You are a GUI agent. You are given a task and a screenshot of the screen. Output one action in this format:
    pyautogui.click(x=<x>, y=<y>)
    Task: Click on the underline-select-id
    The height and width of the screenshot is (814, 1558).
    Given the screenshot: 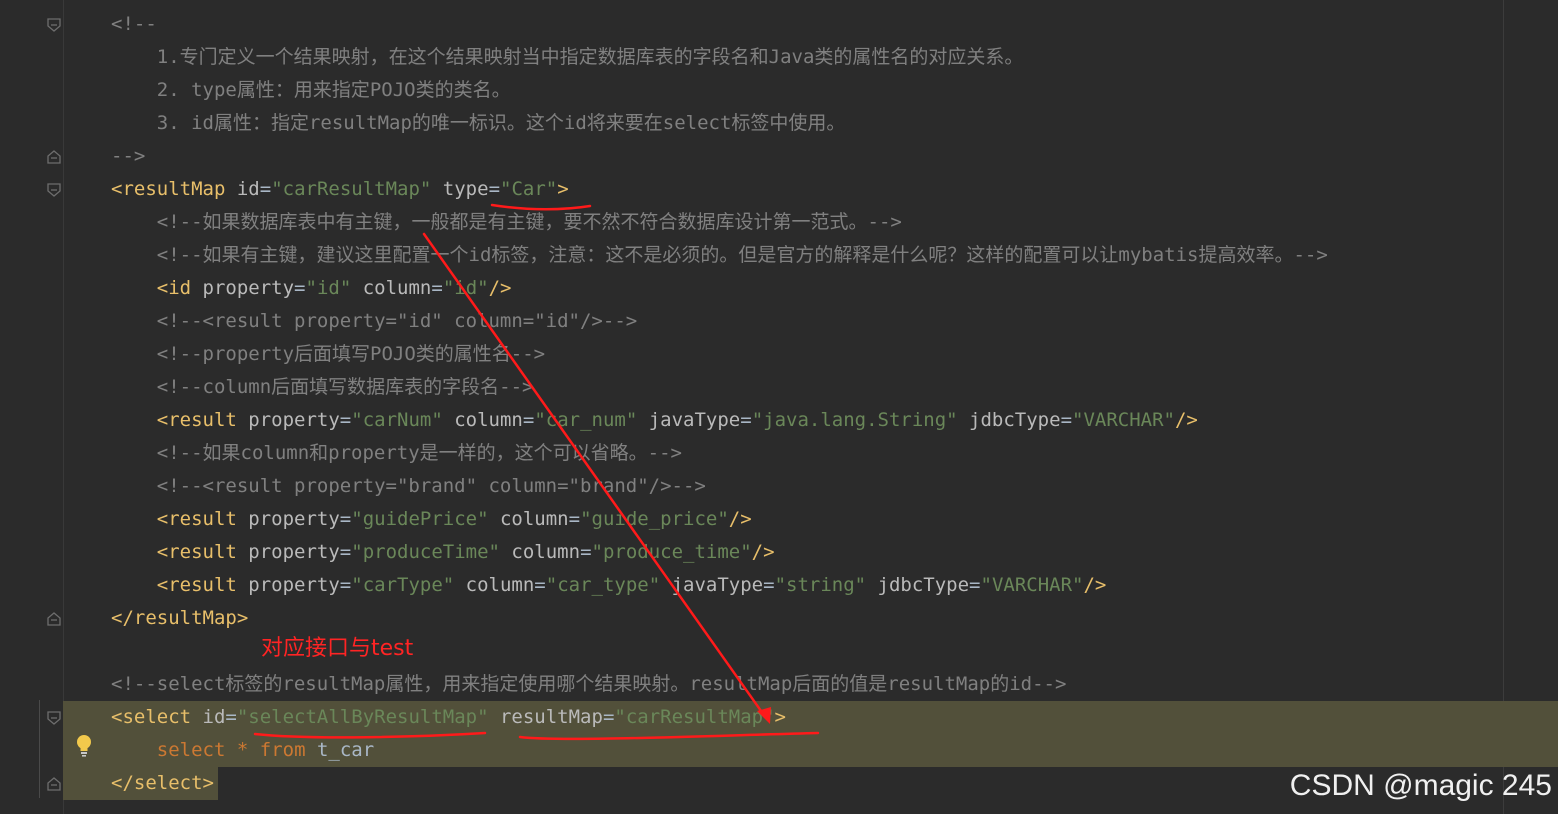 What is the action you would take?
    pyautogui.click(x=370, y=735)
    